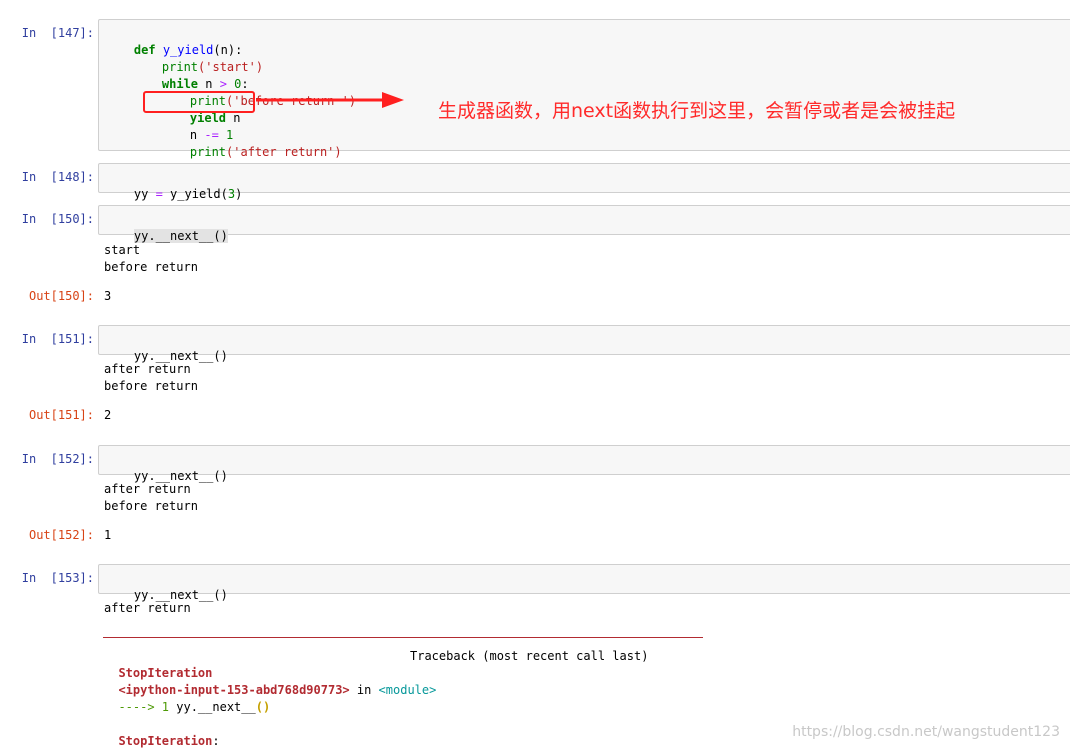  What do you see at coordinates (108, 296) in the screenshot?
I see `result-value: 3` at bounding box center [108, 296].